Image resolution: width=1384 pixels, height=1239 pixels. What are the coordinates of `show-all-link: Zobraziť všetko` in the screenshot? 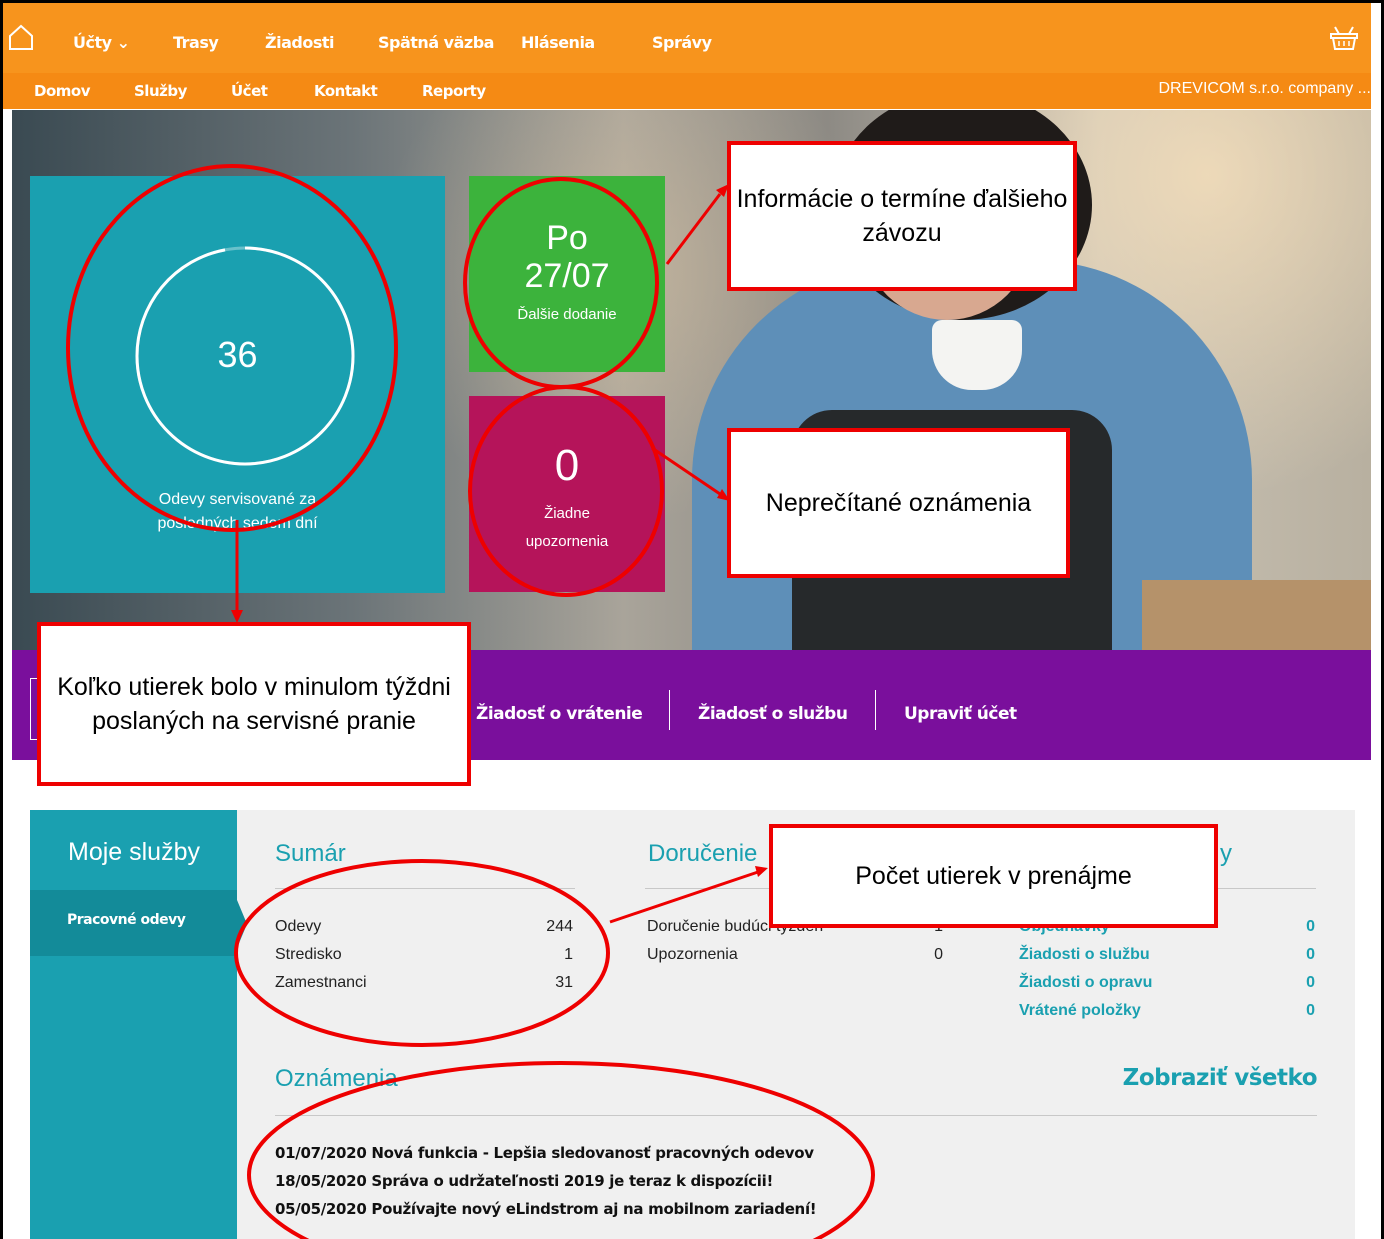 It's located at (1220, 1078).